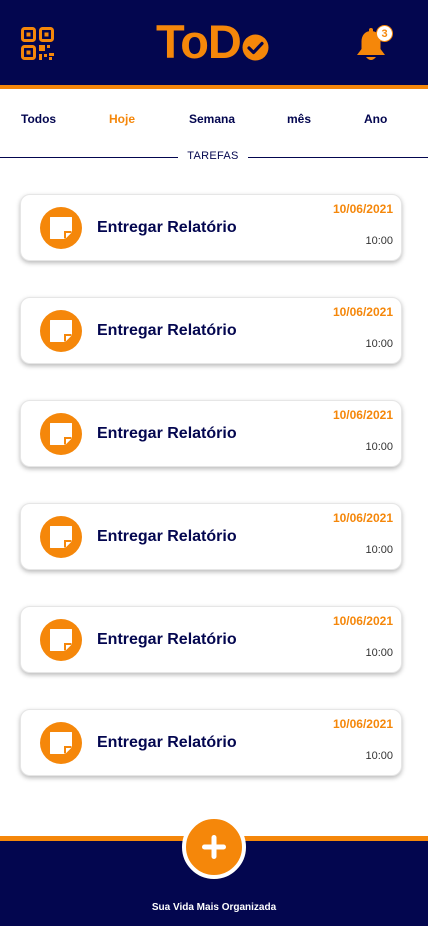 This screenshot has width=428, height=926. I want to click on tab-ano: Ano, so click(375, 119).